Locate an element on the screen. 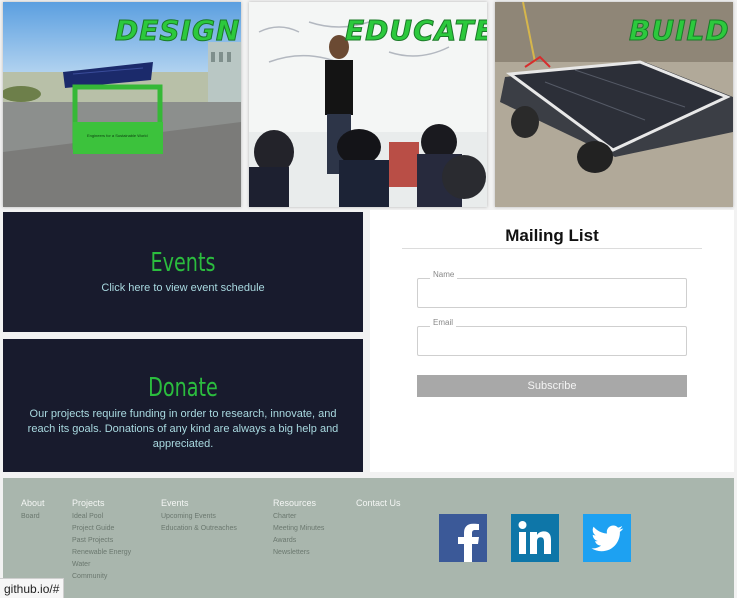 This screenshot has height=598, width=737. email-label: Email is located at coordinates (443, 322).